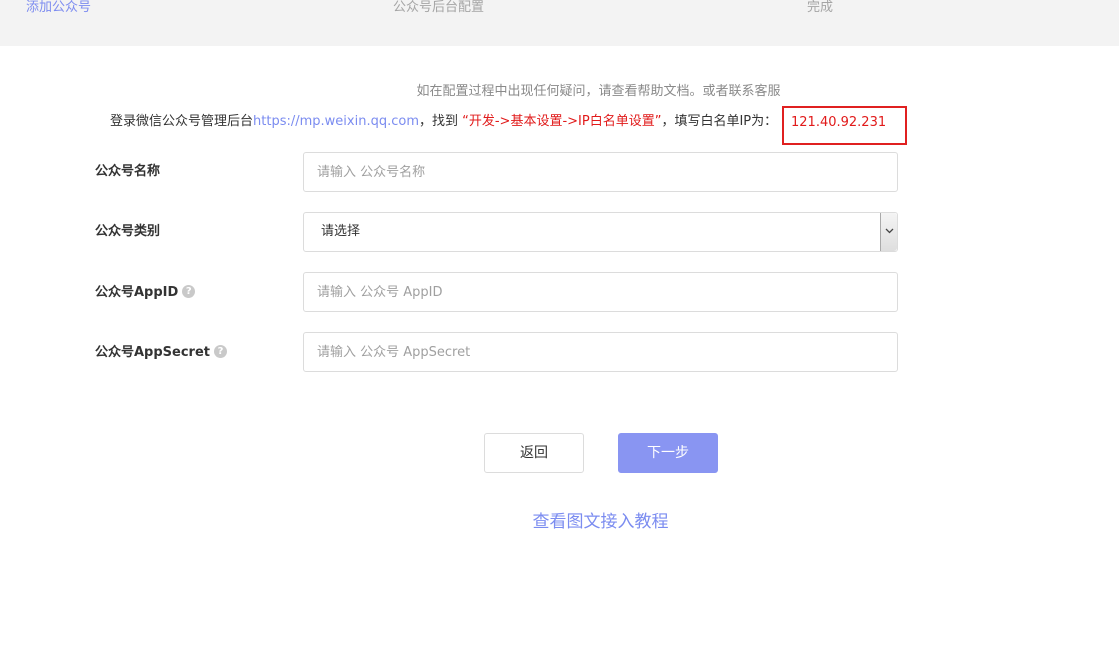 Image resolution: width=1119 pixels, height=645 pixels. I want to click on login-suffix: ，填写白名单IP为：, so click(719, 121).